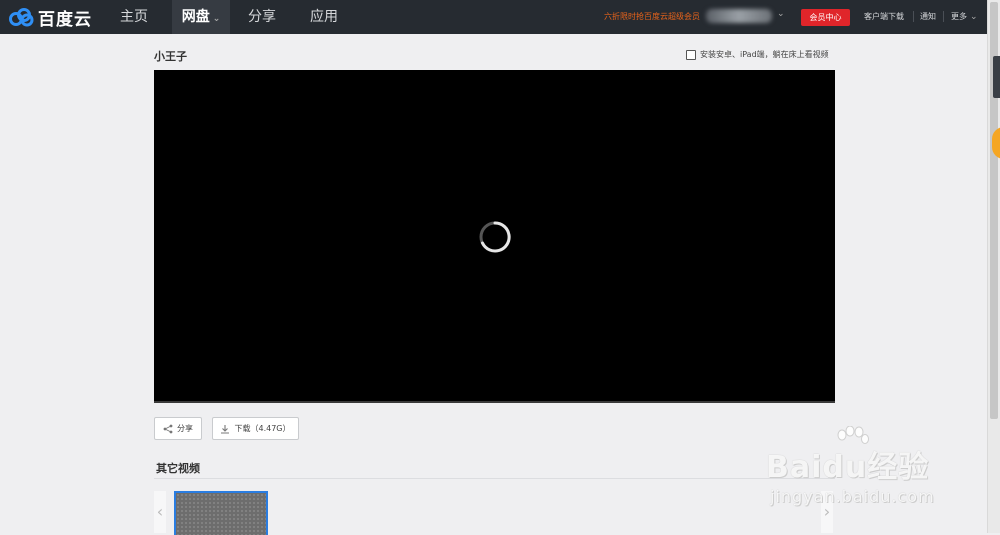  What do you see at coordinates (928, 16) in the screenshot?
I see `notifications-link: 通知` at bounding box center [928, 16].